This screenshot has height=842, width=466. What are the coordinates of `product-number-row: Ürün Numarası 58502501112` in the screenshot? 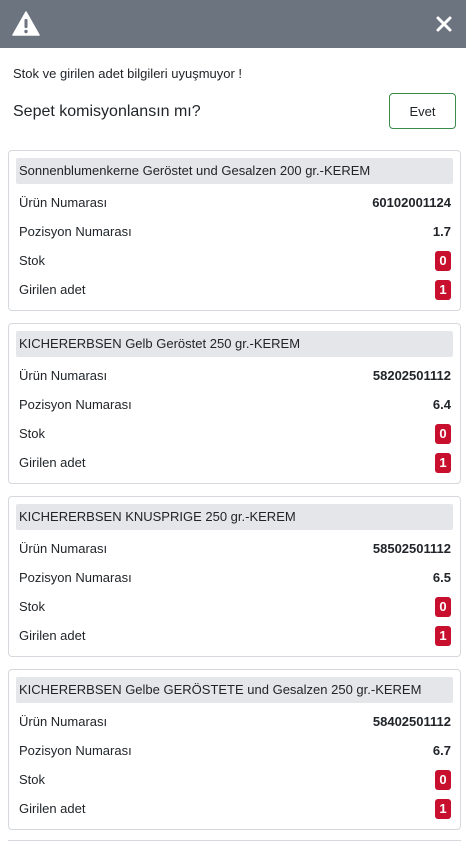 It's located at (235, 549).